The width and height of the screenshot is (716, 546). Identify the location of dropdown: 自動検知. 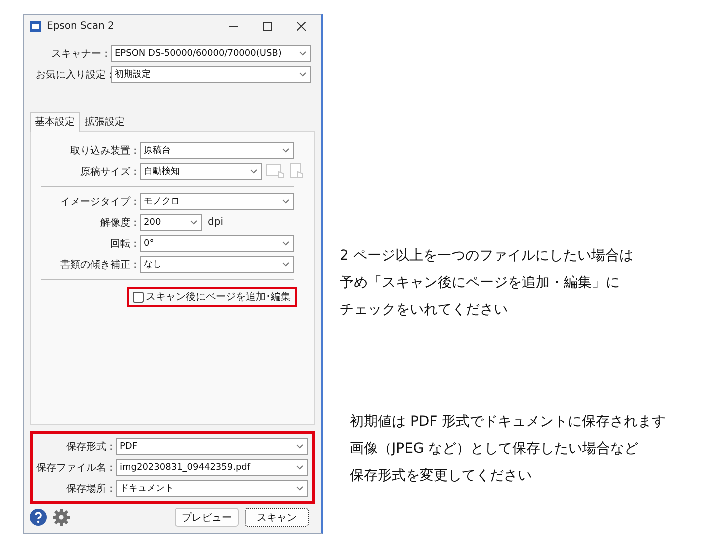
(201, 171).